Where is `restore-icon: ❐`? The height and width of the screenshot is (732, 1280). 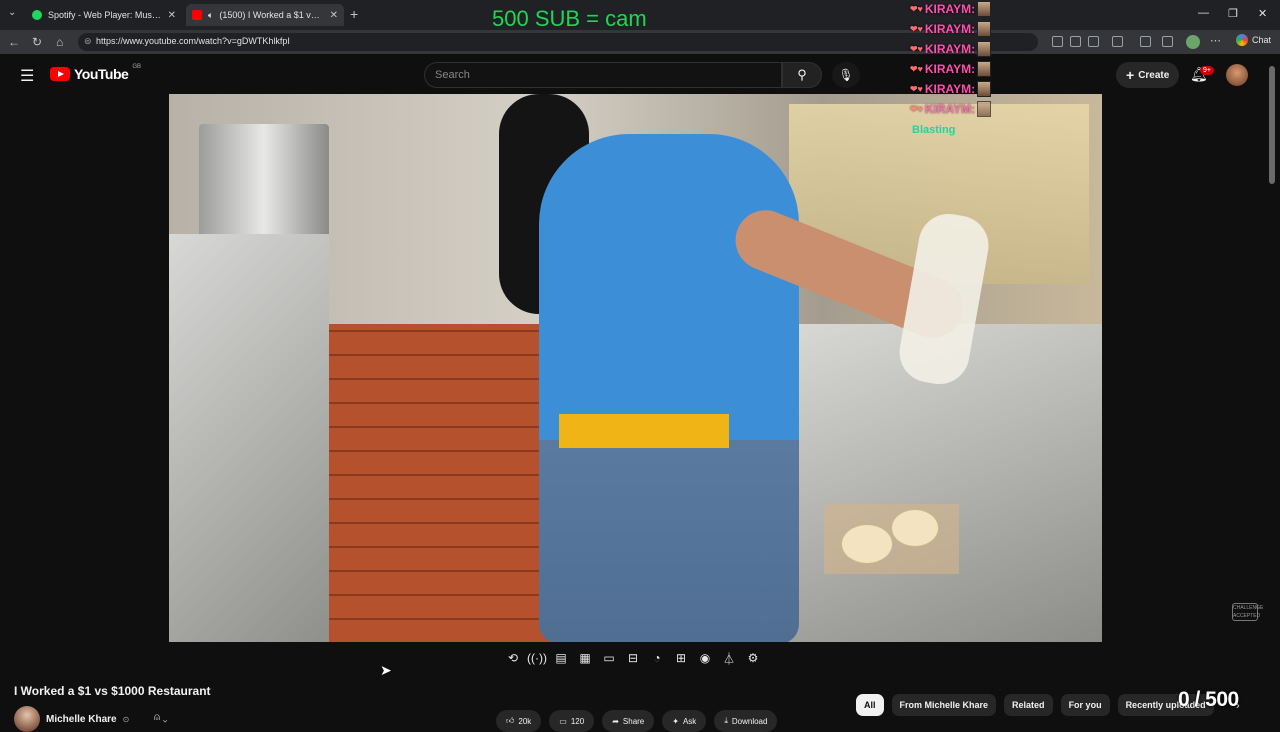
restore-icon: ❐ is located at coordinates (1233, 13).